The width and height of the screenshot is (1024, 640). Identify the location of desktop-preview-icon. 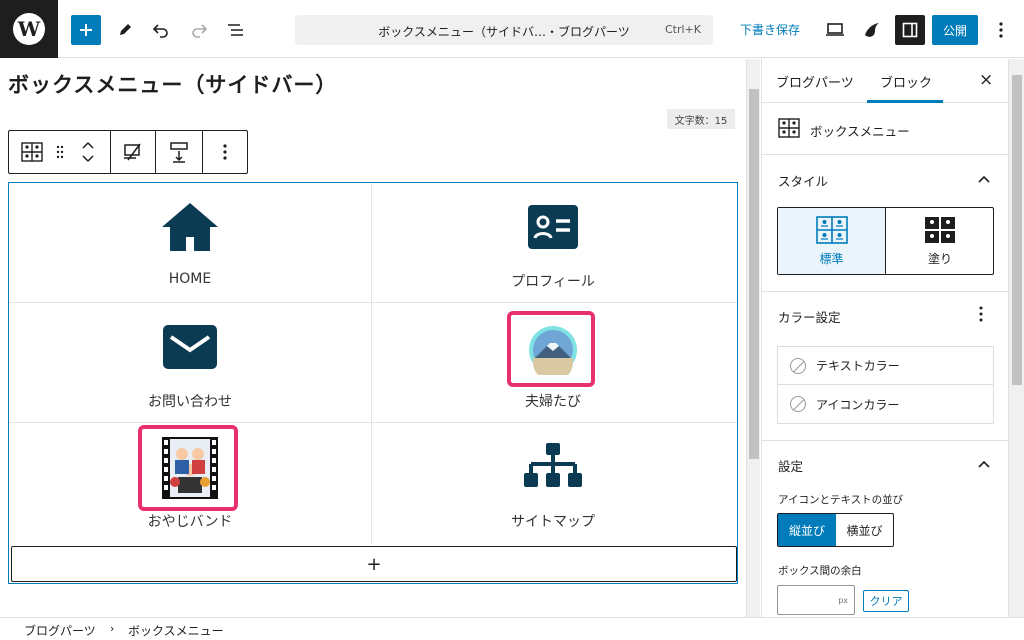
(835, 29).